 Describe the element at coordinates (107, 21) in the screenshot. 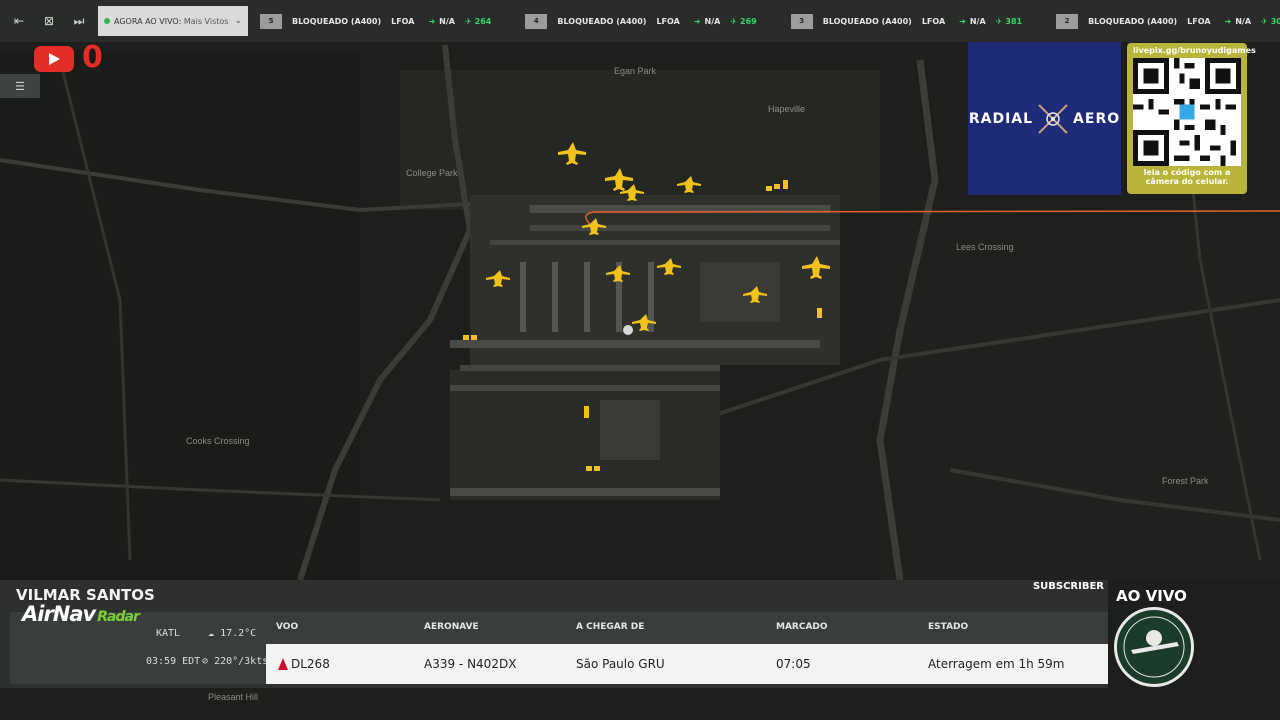

I see `live-dot-icon` at that location.